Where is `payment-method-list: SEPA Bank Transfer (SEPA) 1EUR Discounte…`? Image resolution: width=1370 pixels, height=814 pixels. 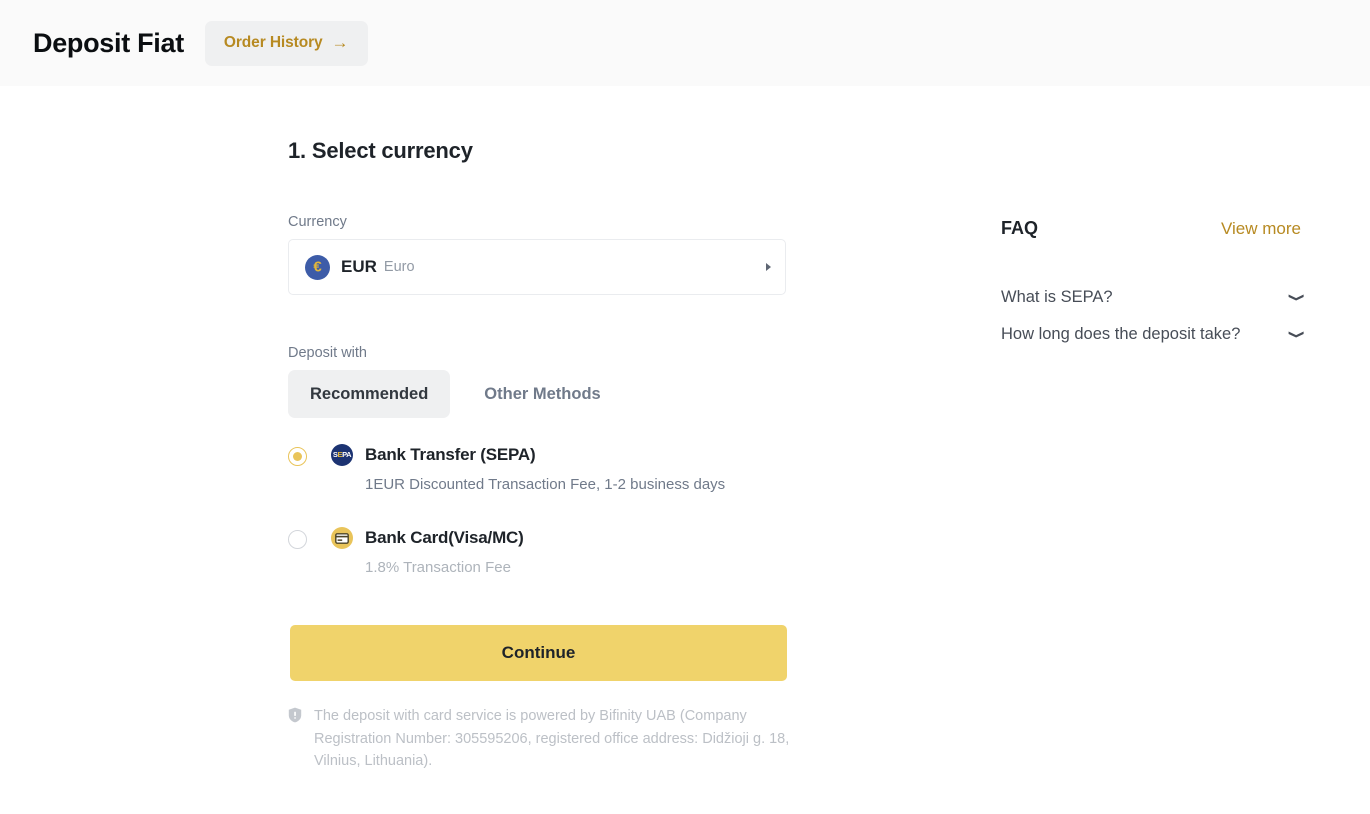
payment-method-list: SEPA Bank Transfer (SEPA) 1EUR Discounte… is located at coordinates (538, 512).